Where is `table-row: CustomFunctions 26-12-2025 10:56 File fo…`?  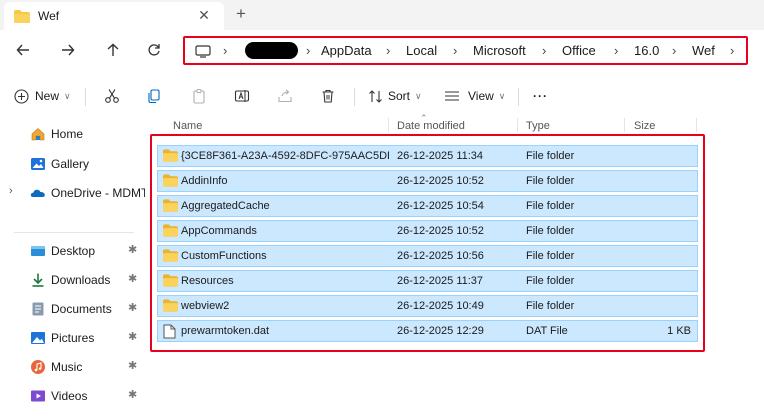 table-row: CustomFunctions 26-12-2025 10:56 File fo… is located at coordinates (427, 256).